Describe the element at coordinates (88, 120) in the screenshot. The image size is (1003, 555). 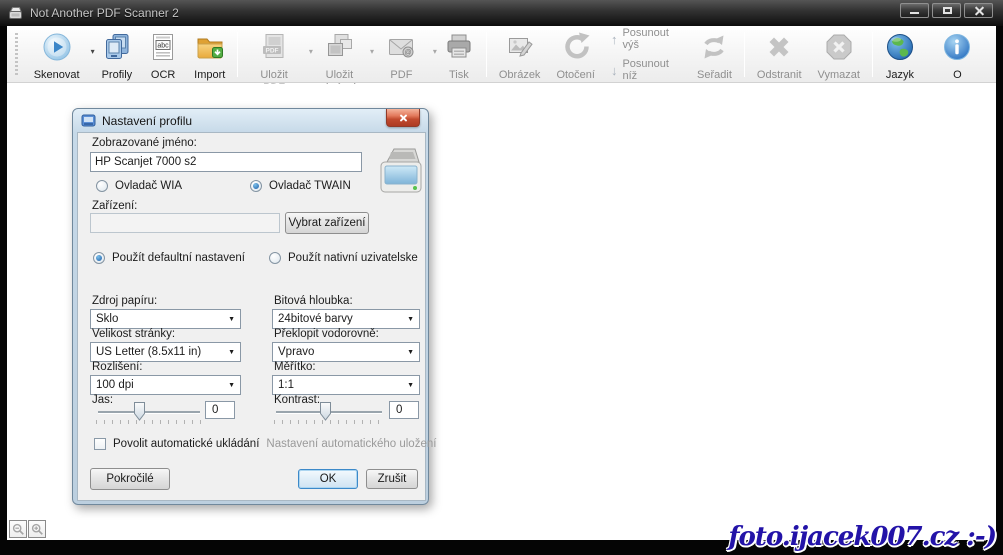
I see `dialog-profile-icon` at that location.